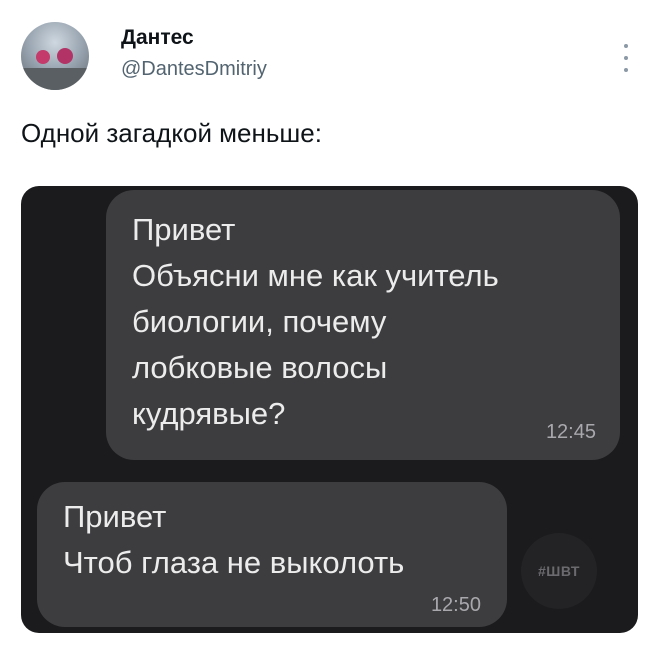 The width and height of the screenshot is (660, 655). What do you see at coordinates (157, 38) in the screenshot?
I see `author-name: Дантес` at bounding box center [157, 38].